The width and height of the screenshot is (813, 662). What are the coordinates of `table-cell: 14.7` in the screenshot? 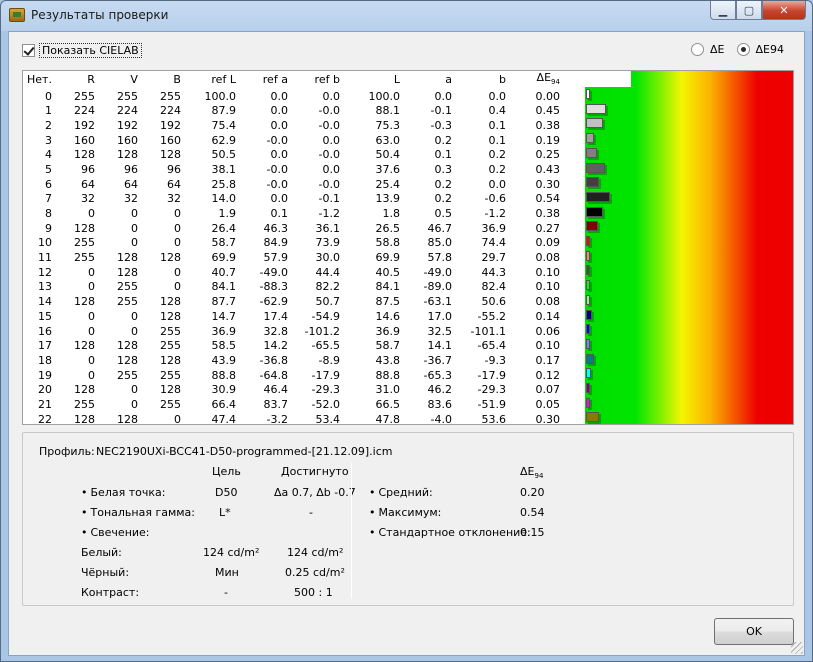 It's located at (223, 316).